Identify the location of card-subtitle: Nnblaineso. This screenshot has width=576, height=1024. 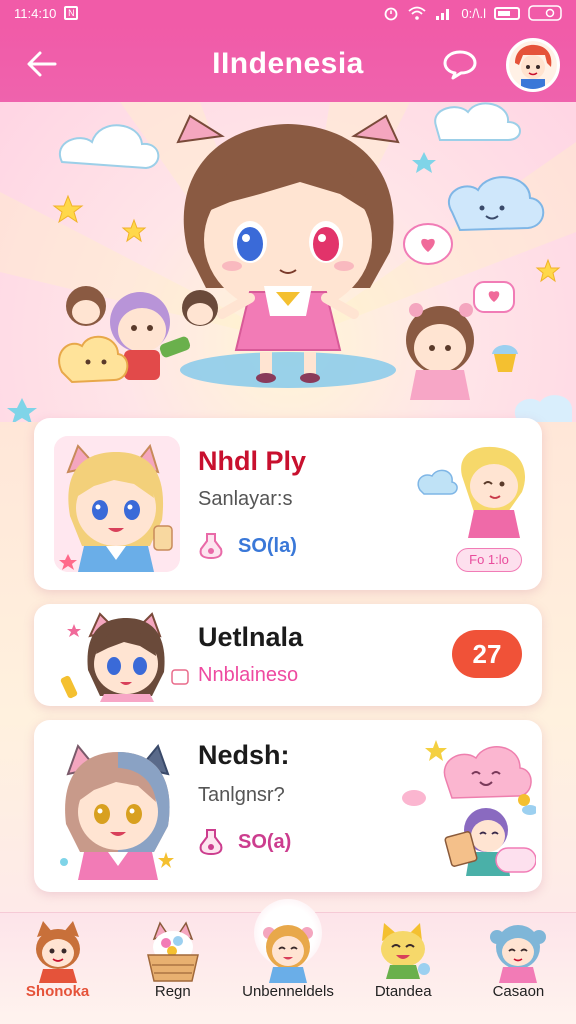
(248, 675).